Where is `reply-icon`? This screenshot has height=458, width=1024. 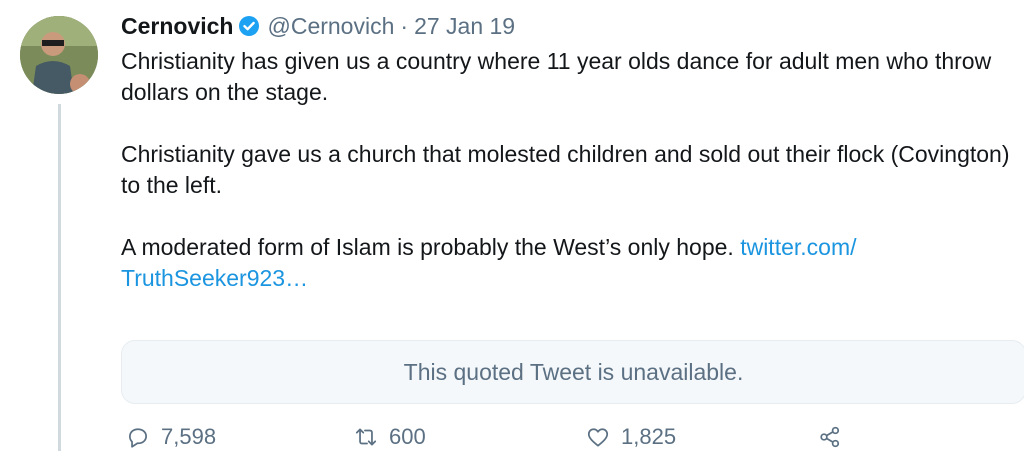 reply-icon is located at coordinates (138, 438).